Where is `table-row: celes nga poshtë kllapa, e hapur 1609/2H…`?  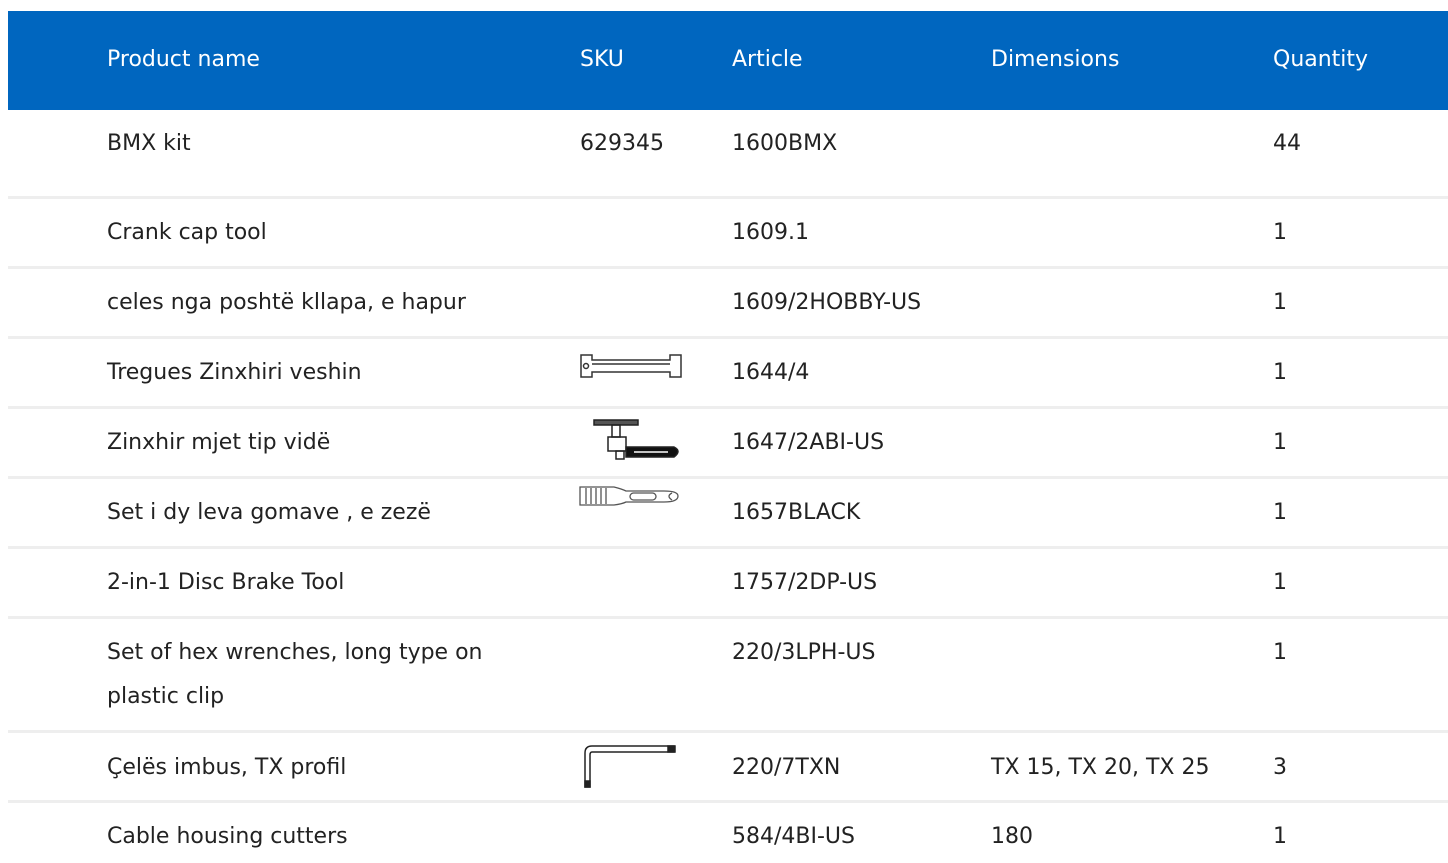
table-row: celes nga poshtë kllapa, e hapur 1609/2H… is located at coordinates (728, 304).